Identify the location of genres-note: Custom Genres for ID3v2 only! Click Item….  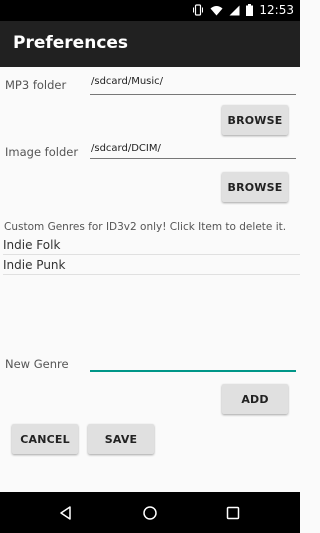
(145, 227).